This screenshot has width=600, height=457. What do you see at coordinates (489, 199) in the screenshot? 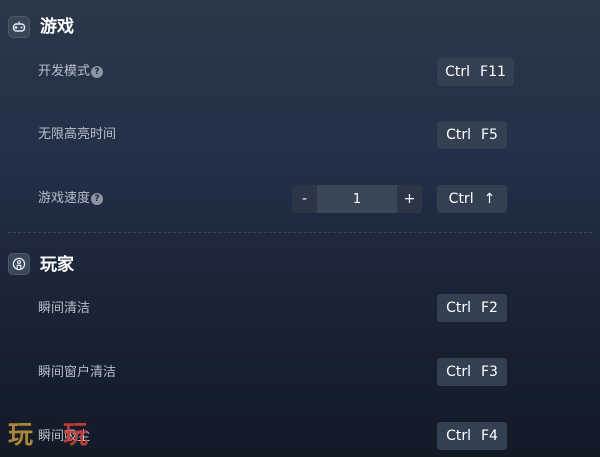
I see `hotkey-key: ↑` at bounding box center [489, 199].